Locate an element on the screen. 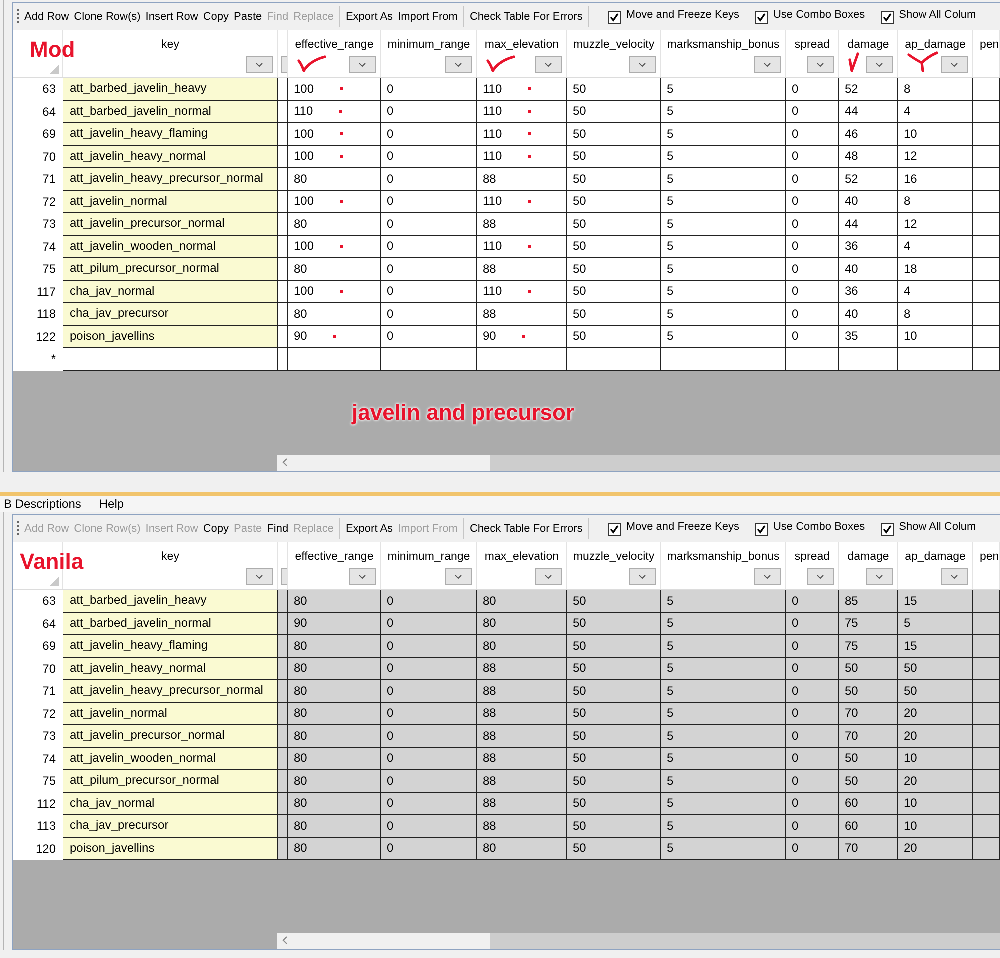  table-cell: 88 is located at coordinates (489, 736).